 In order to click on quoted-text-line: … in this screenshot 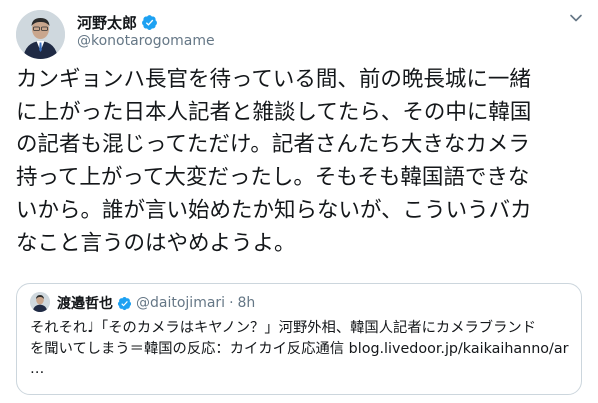, I will do `click(37, 369)`.